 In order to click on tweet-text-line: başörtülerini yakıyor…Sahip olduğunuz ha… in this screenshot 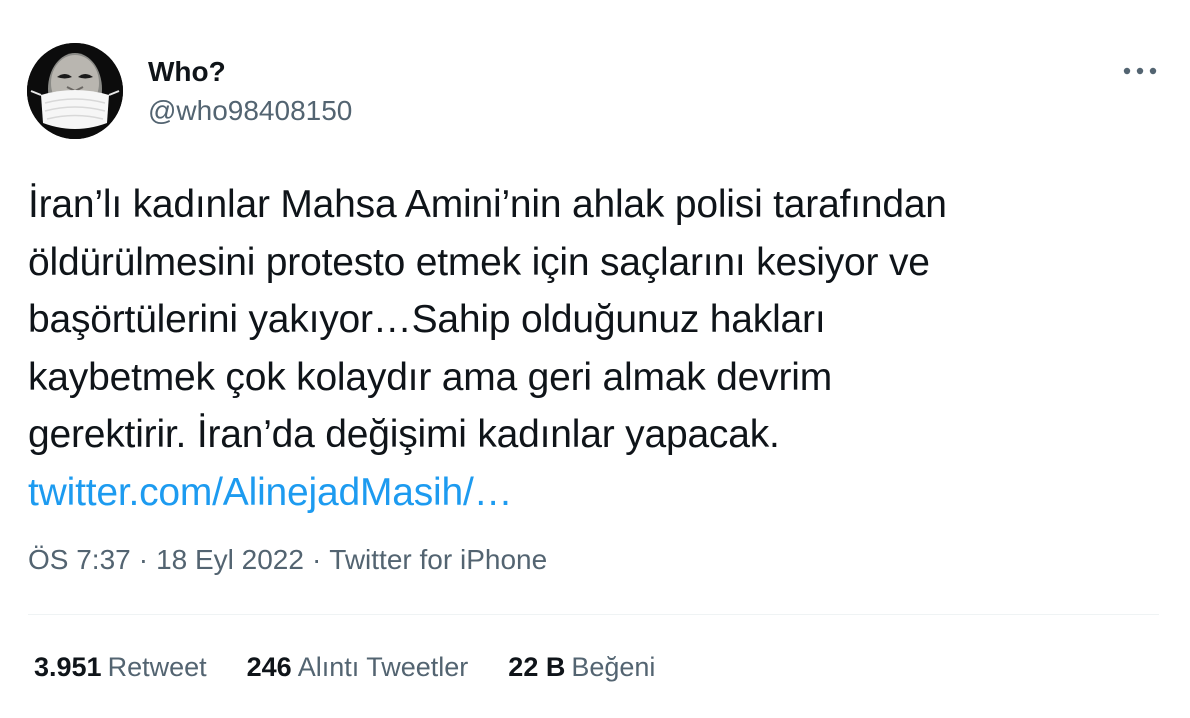, I will do `click(427, 319)`.